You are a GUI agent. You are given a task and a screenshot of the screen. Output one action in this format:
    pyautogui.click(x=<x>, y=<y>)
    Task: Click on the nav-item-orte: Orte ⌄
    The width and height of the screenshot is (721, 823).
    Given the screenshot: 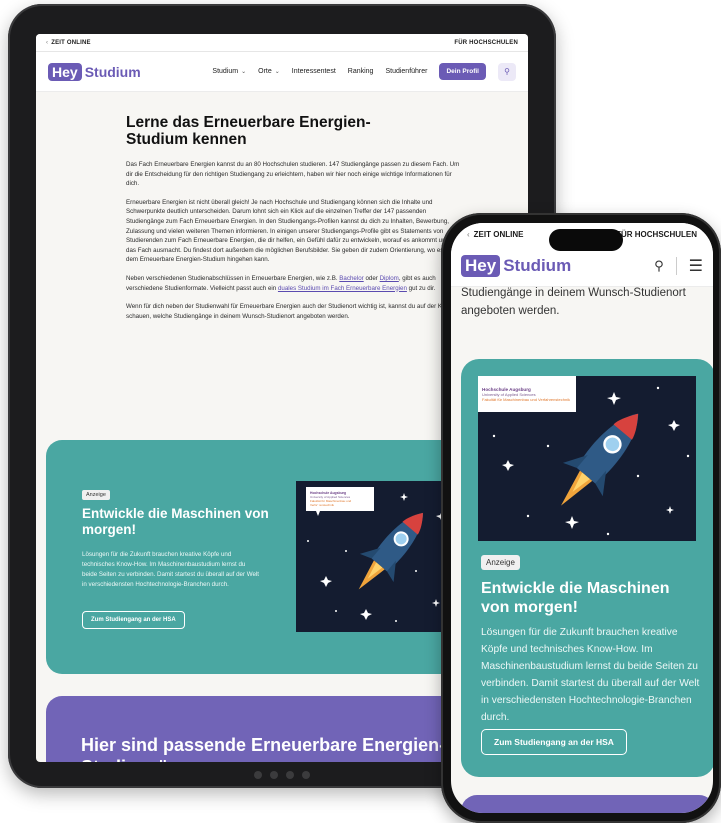 What is the action you would take?
    pyautogui.click(x=269, y=71)
    